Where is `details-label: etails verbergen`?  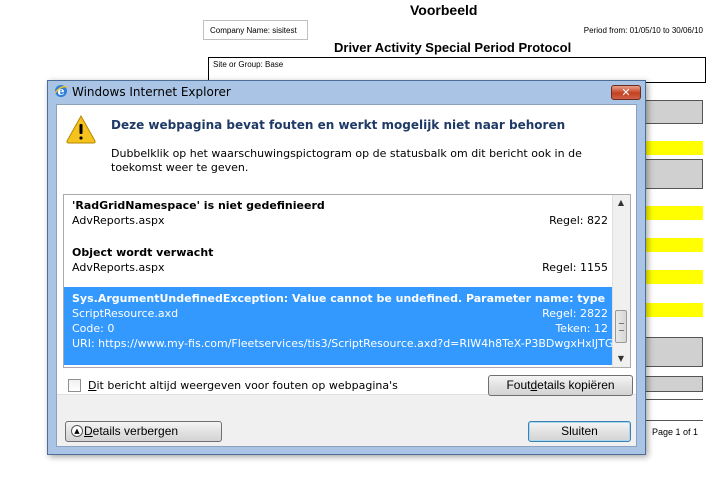 details-label: etails verbergen is located at coordinates (135, 431).